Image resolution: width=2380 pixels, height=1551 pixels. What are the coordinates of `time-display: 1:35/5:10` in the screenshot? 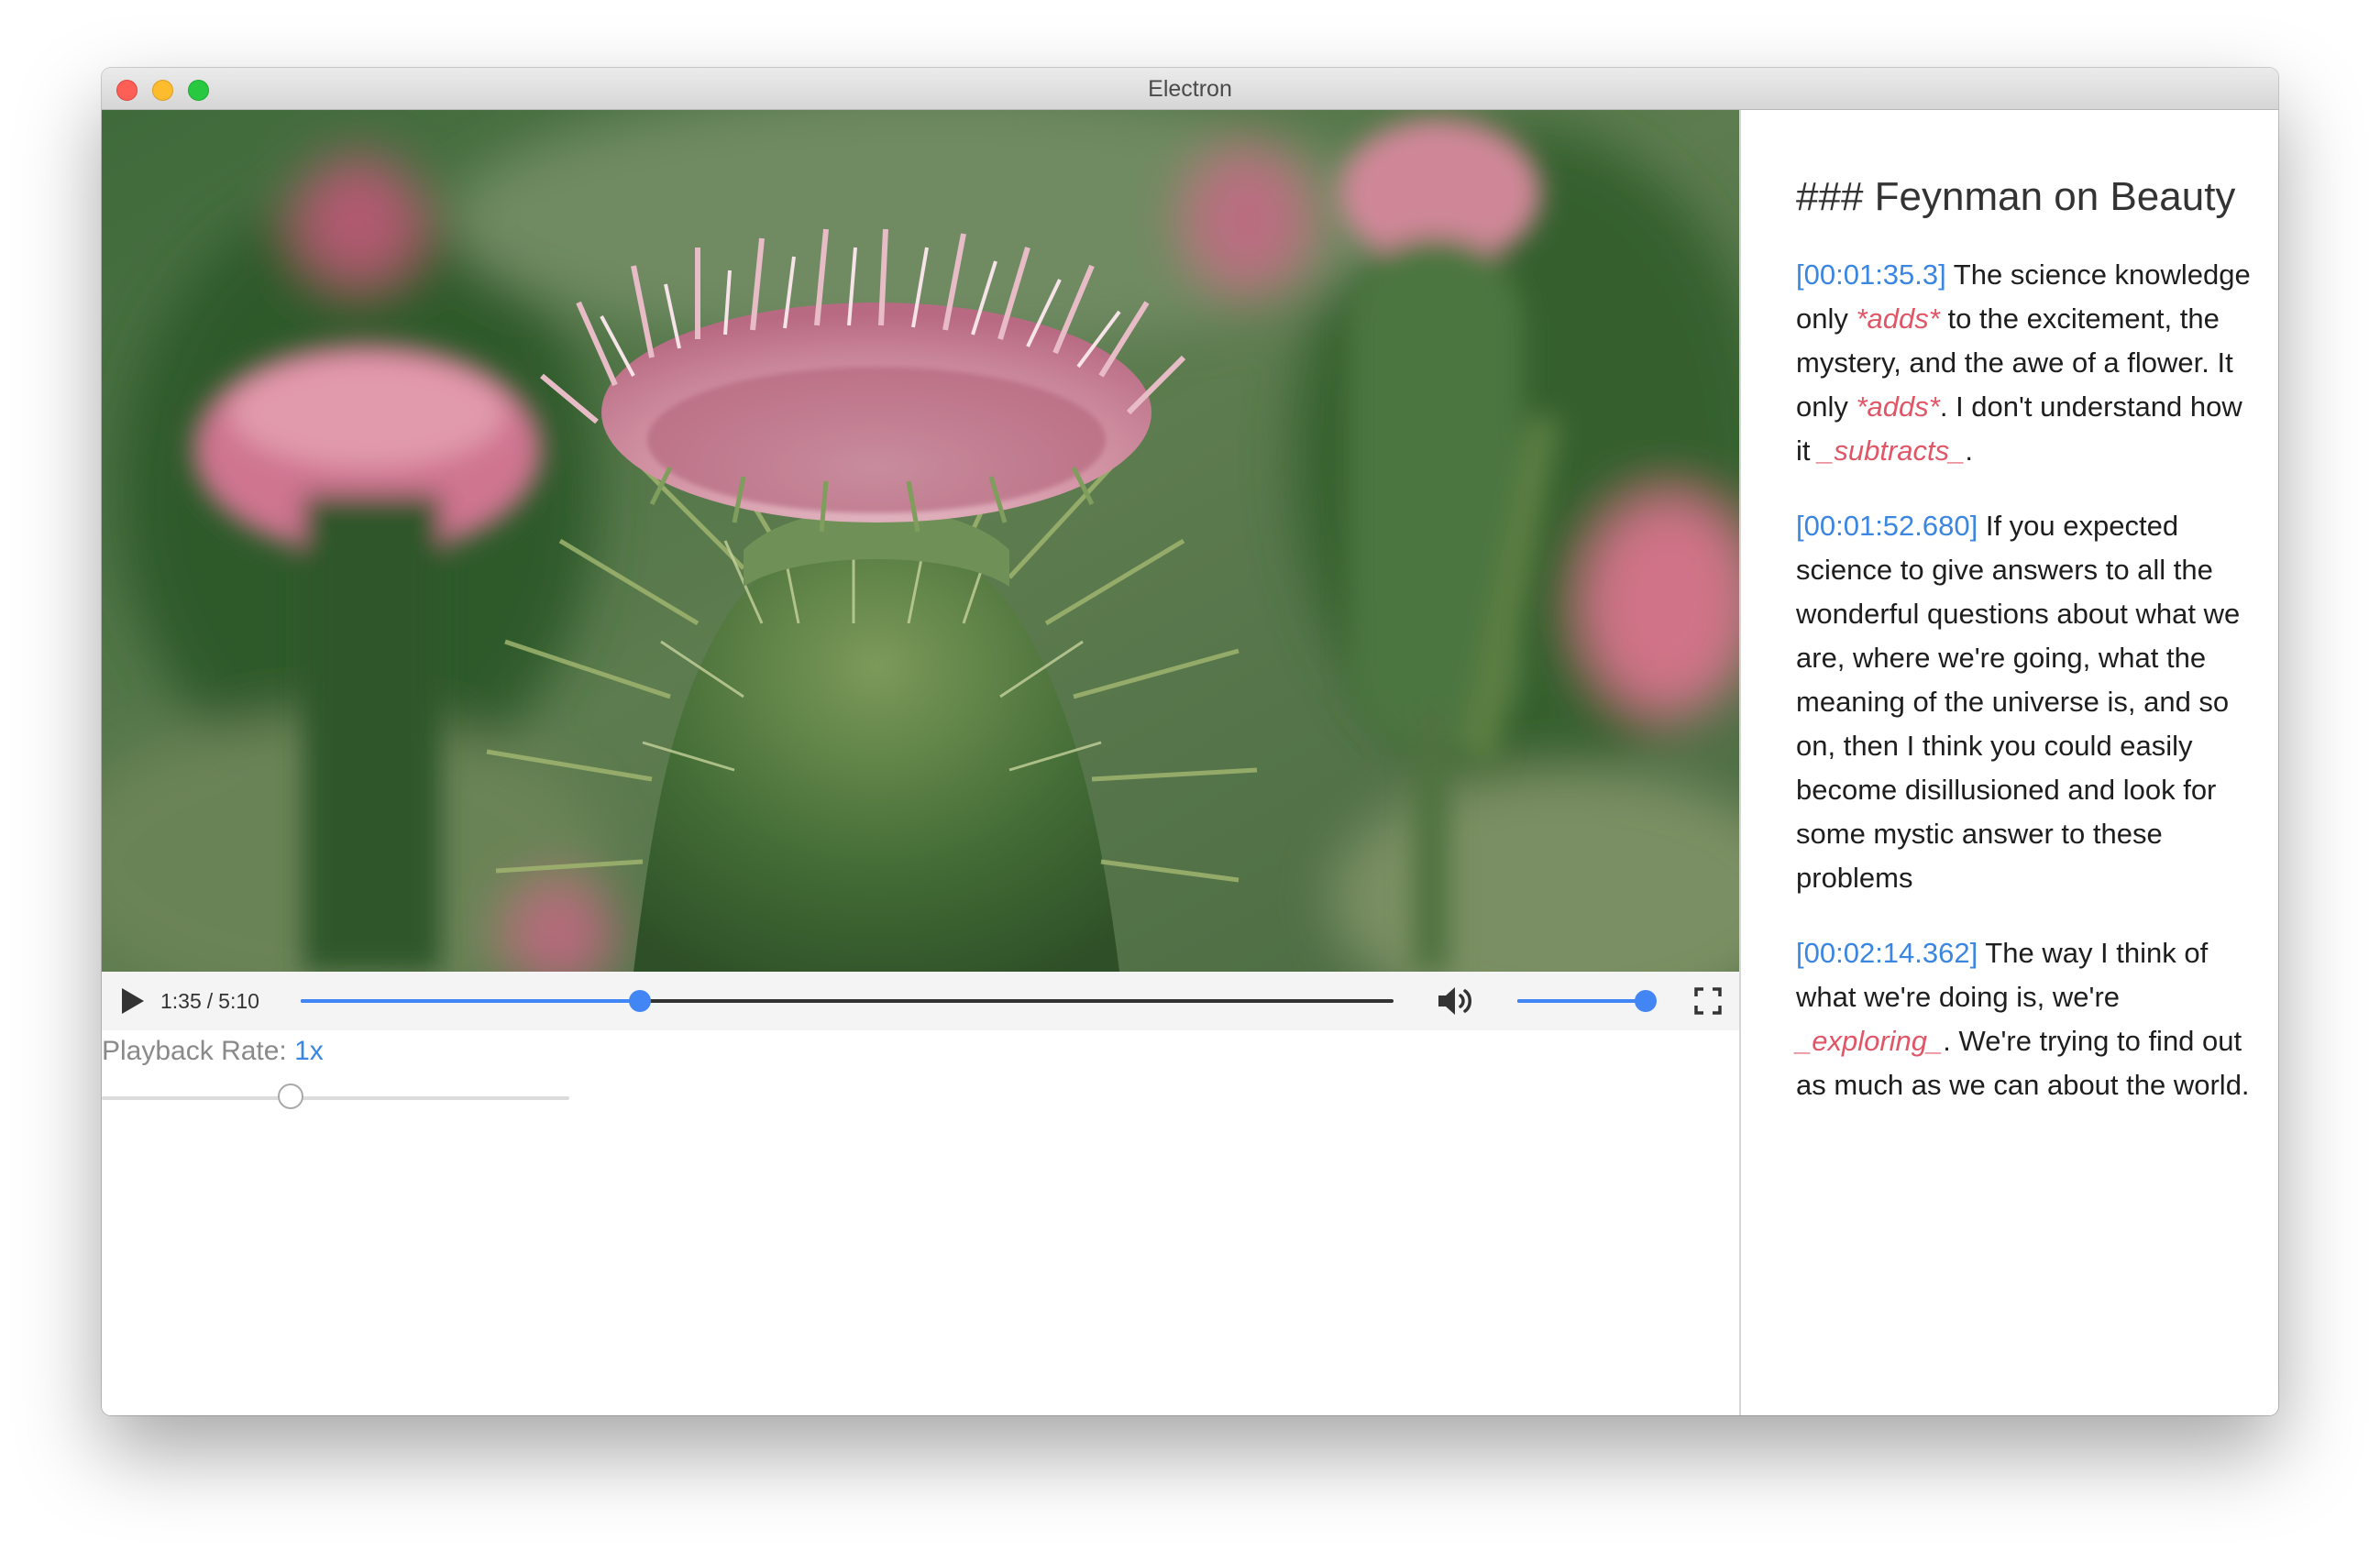 It's located at (209, 1001).